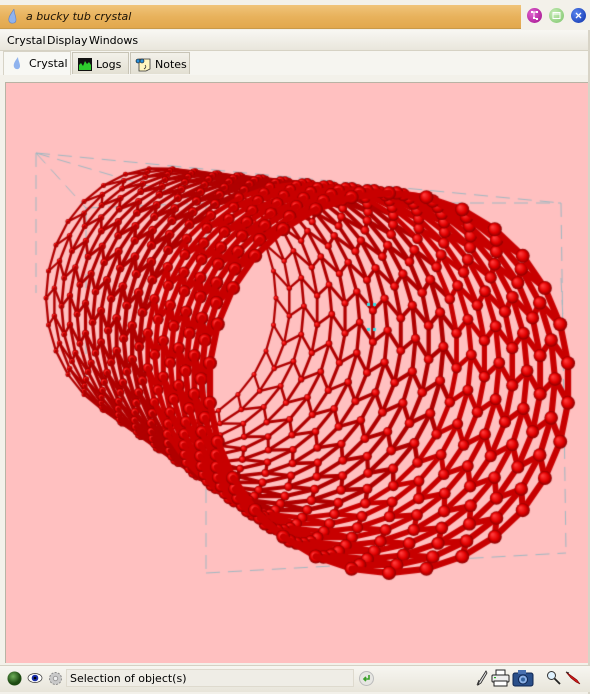 The height and width of the screenshot is (694, 590). Describe the element at coordinates (48, 63) in the screenshot. I see `tab-label: Crystal` at that location.